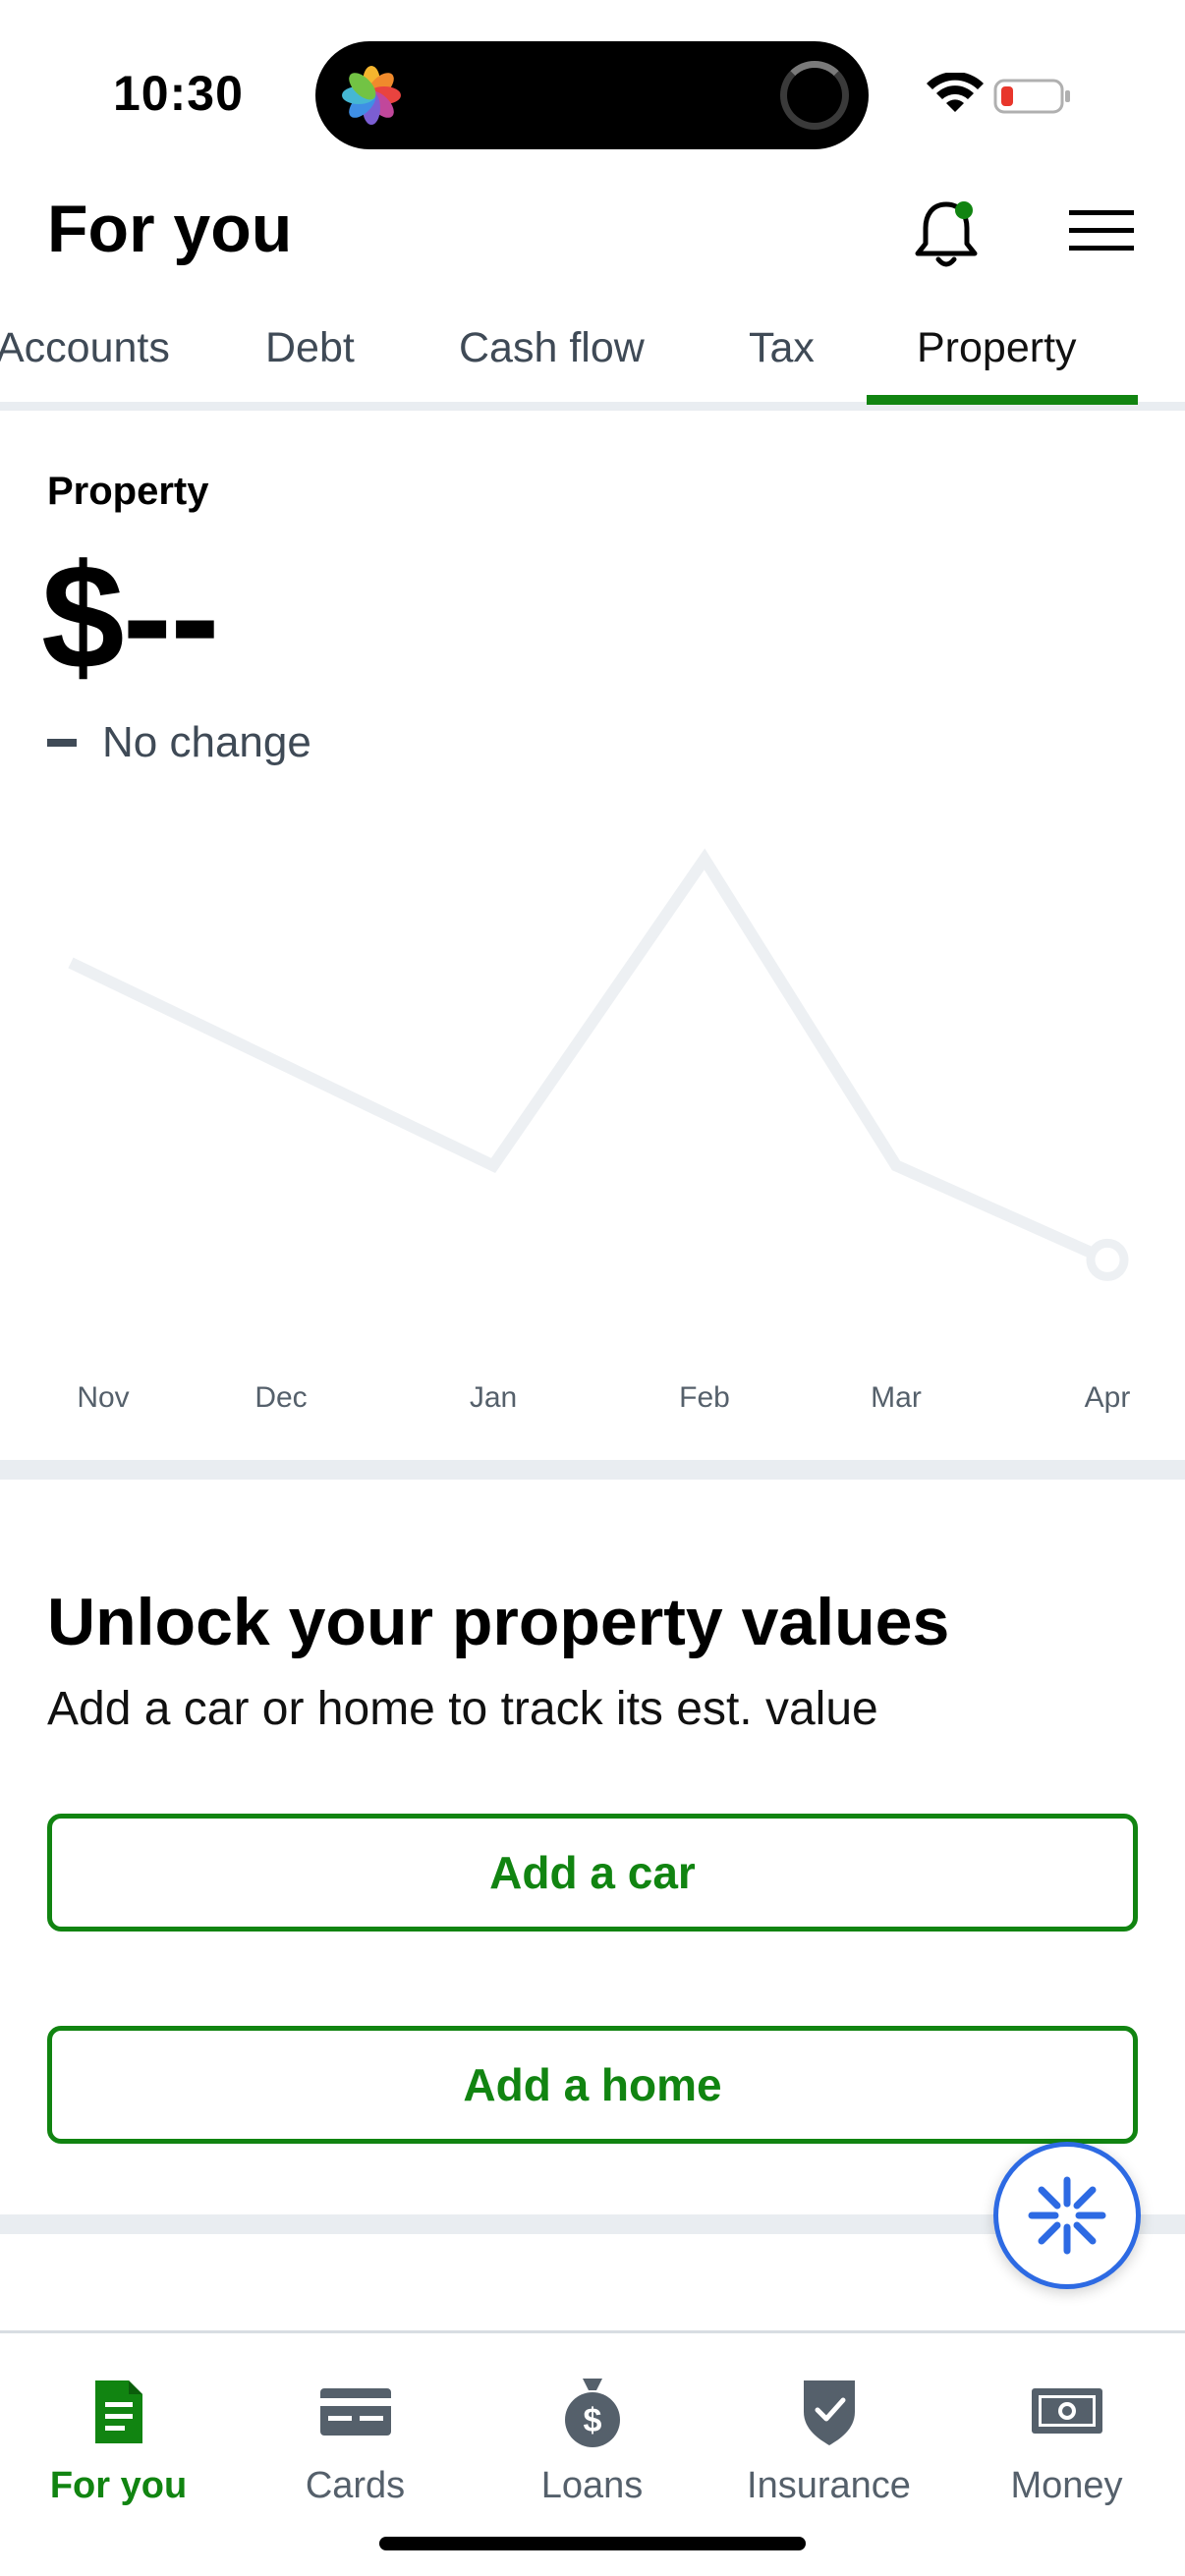  Describe the element at coordinates (947, 232) in the screenshot. I see `bell-icon` at that location.